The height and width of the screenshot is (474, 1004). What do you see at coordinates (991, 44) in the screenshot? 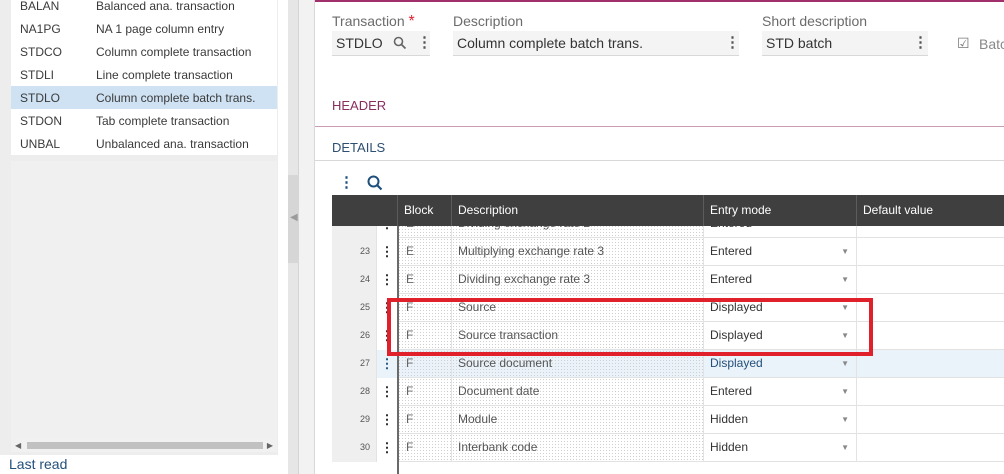
I see `batch-label: Batc` at bounding box center [991, 44].